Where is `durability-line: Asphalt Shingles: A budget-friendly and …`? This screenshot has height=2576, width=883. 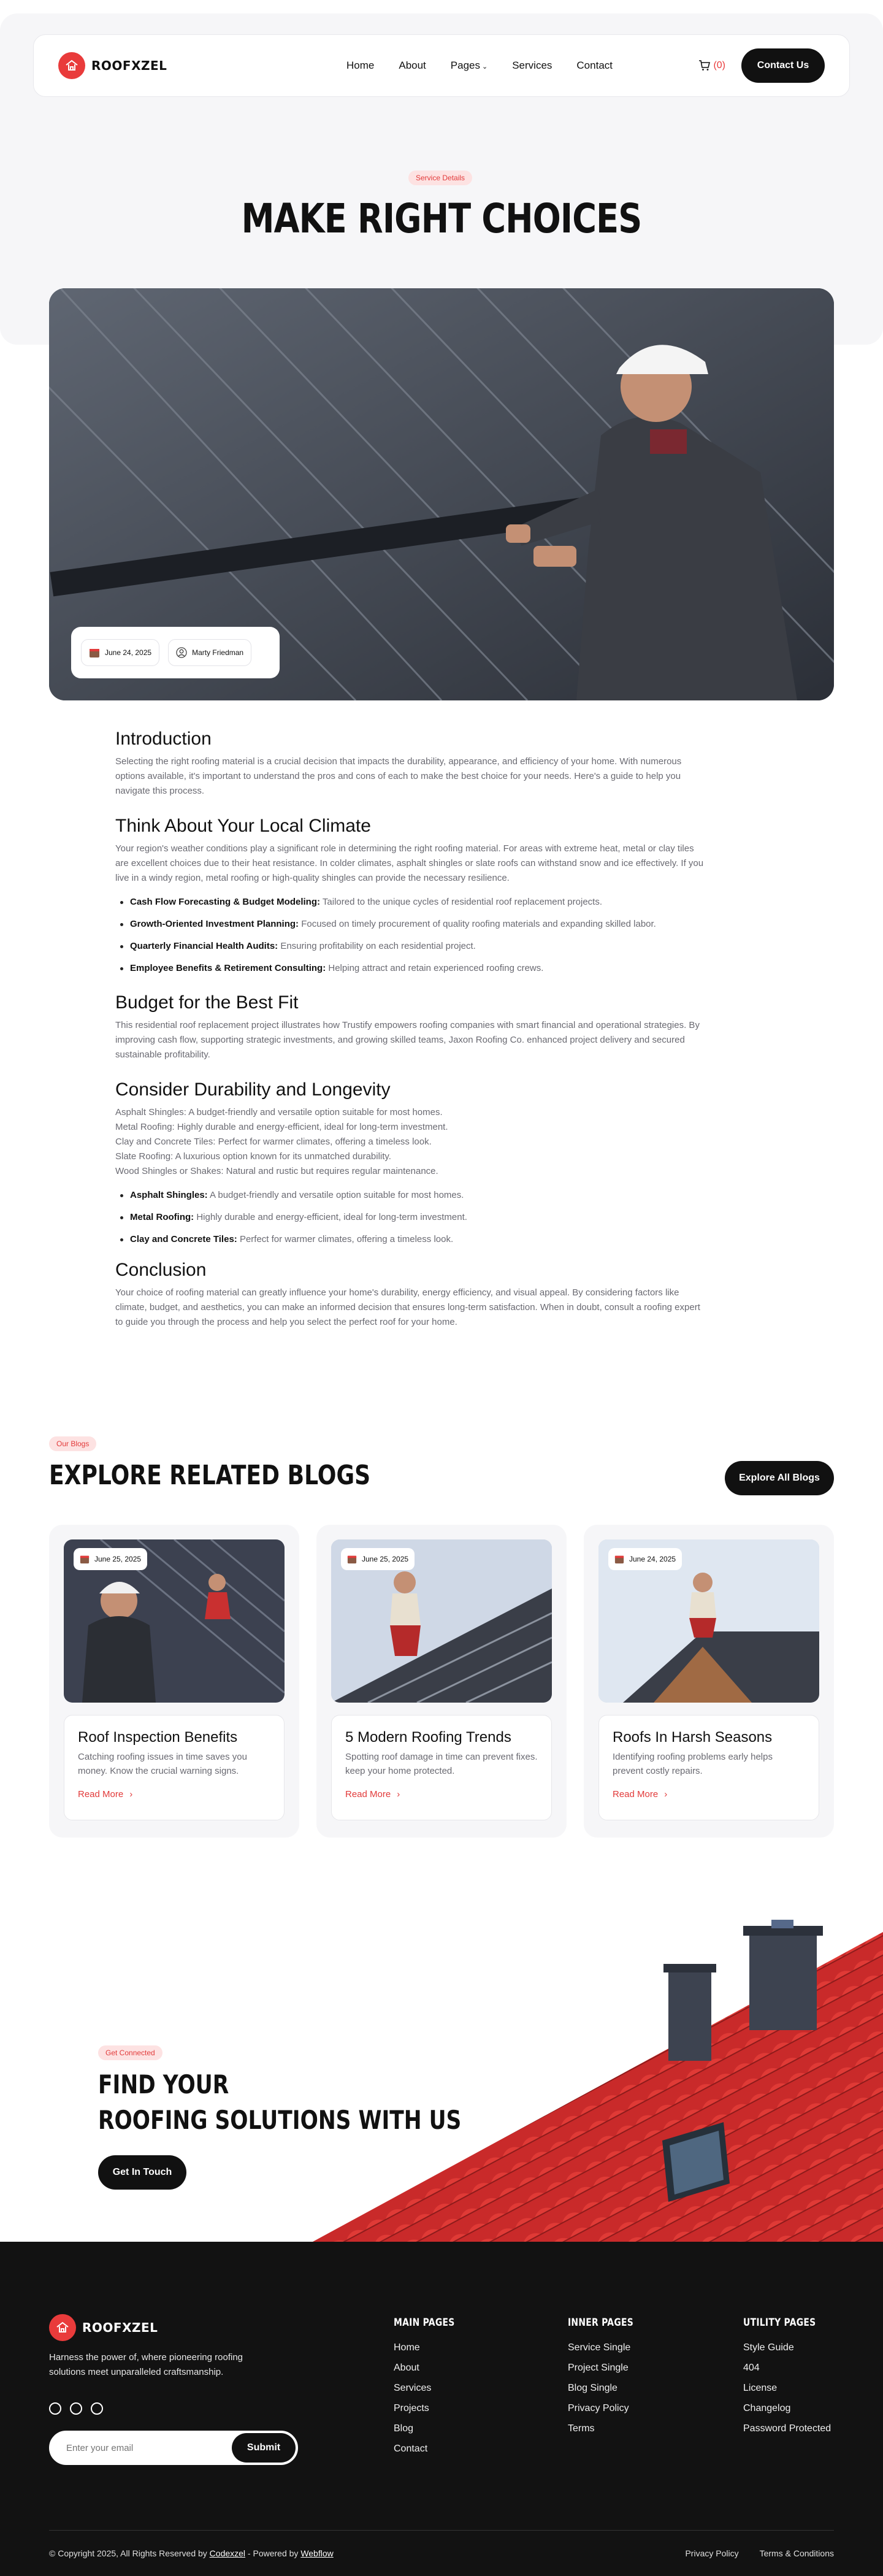 durability-line: Asphalt Shingles: A budget-friendly and … is located at coordinates (279, 1112).